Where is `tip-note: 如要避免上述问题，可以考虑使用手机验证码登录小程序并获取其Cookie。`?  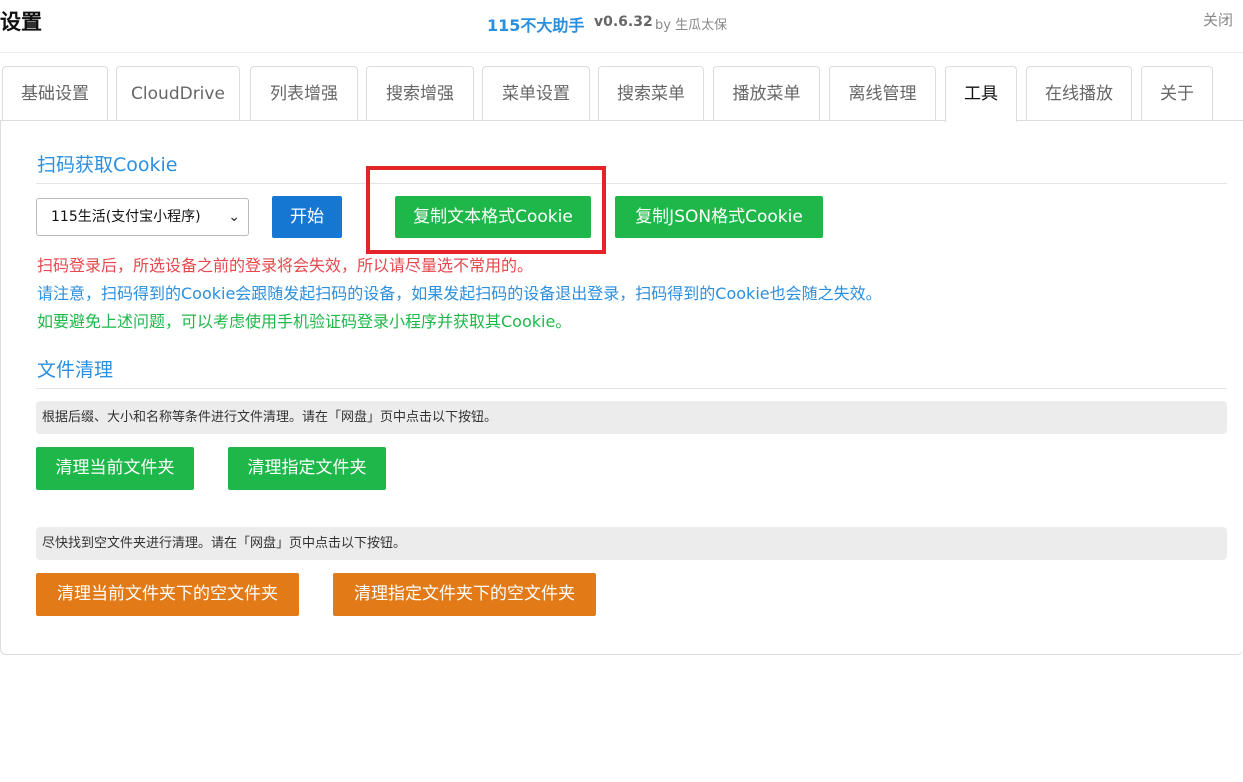
tip-note: 如要避免上述问题，可以考虑使用手机验证码登录小程序并获取其Cookie。 is located at coordinates (304, 321).